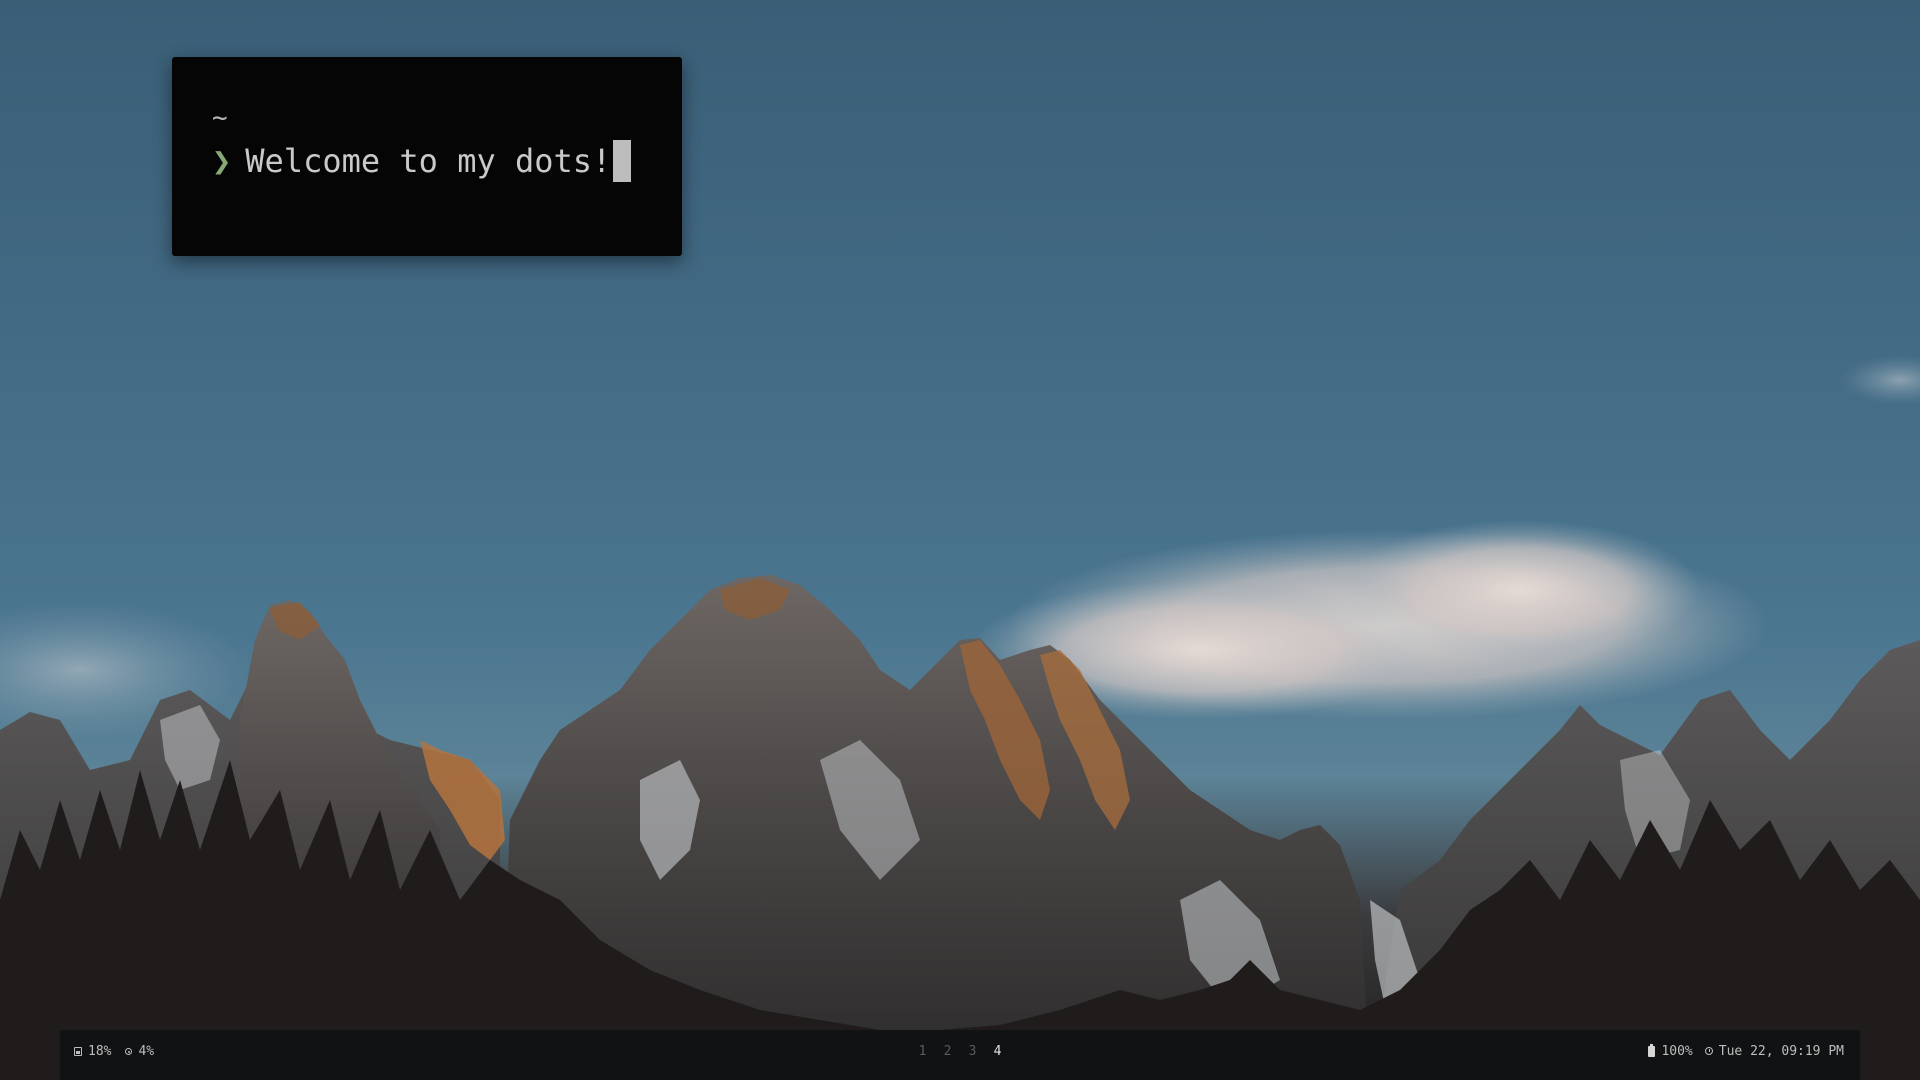 The width and height of the screenshot is (1920, 1080). What do you see at coordinates (1677, 1051) in the screenshot?
I see `battery-value: 100%` at bounding box center [1677, 1051].